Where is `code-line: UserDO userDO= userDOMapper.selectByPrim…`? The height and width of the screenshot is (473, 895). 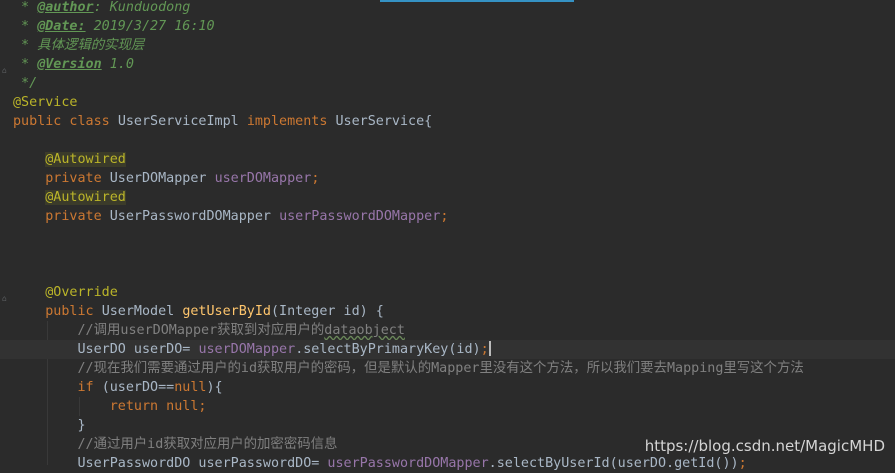 code-line: UserDO userDO= userDOMapper.selectByPrim… is located at coordinates (447, 349).